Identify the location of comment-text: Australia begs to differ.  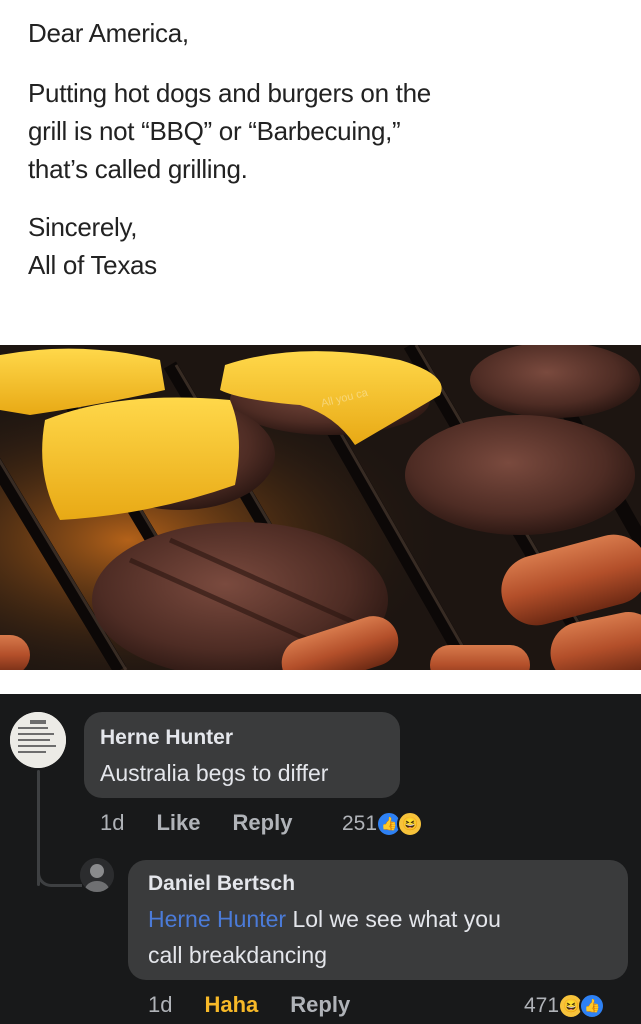
(214, 773).